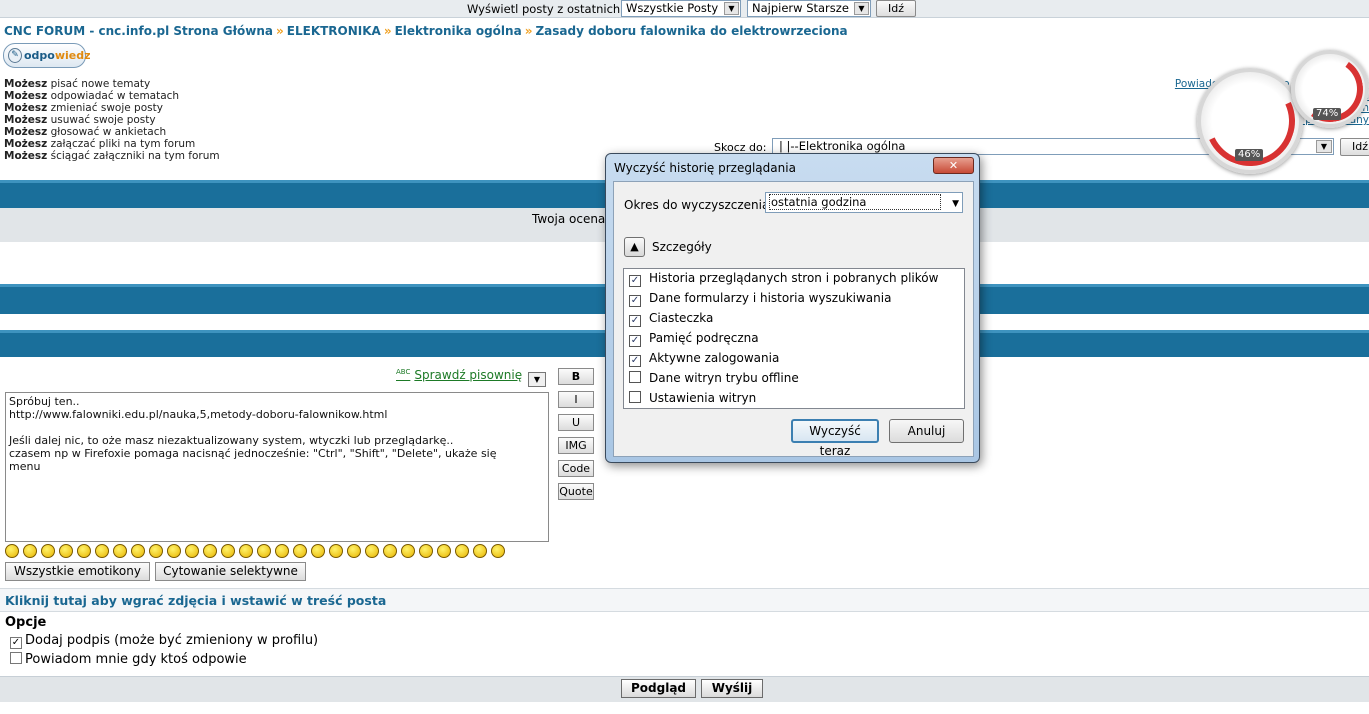 The width and height of the screenshot is (1369, 714). What do you see at coordinates (682, 247) in the screenshot?
I see `details-label: Szczegóły` at bounding box center [682, 247].